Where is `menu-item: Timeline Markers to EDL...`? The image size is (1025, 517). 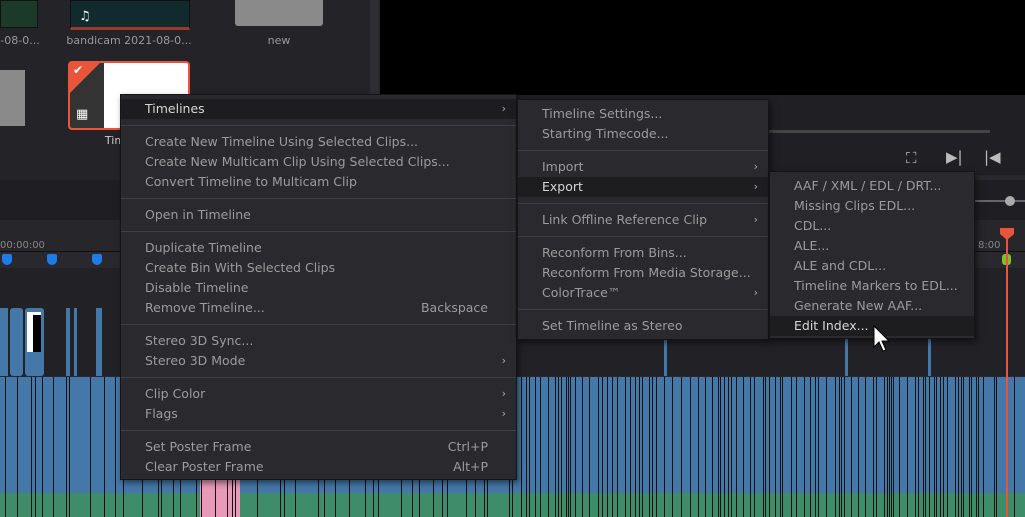
menu-item: Timeline Markers to EDL... is located at coordinates (872, 286).